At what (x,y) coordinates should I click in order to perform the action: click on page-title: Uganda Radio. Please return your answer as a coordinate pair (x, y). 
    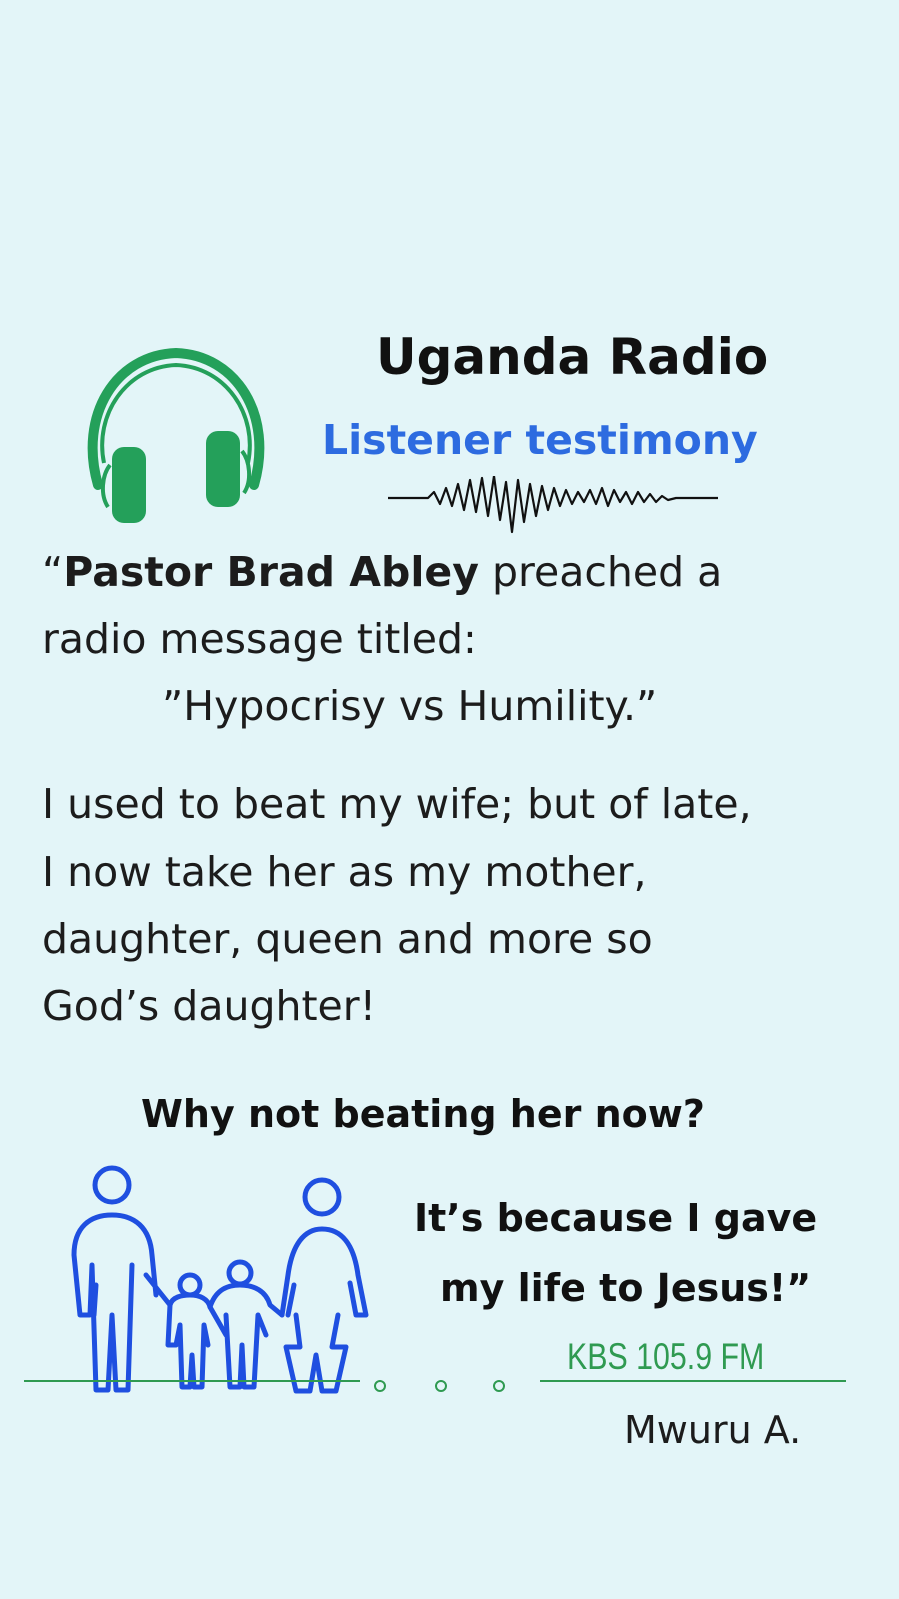
    Looking at the image, I should click on (572, 357).